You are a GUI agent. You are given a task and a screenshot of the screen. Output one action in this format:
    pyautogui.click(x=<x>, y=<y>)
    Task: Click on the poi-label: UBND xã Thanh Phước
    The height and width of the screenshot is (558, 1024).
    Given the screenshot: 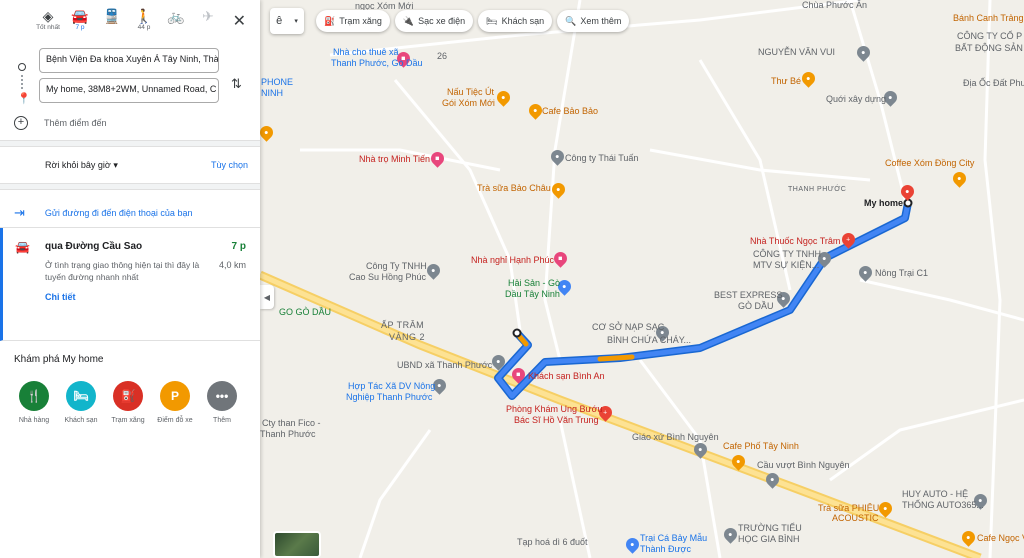 What is the action you would take?
    pyautogui.click(x=445, y=365)
    